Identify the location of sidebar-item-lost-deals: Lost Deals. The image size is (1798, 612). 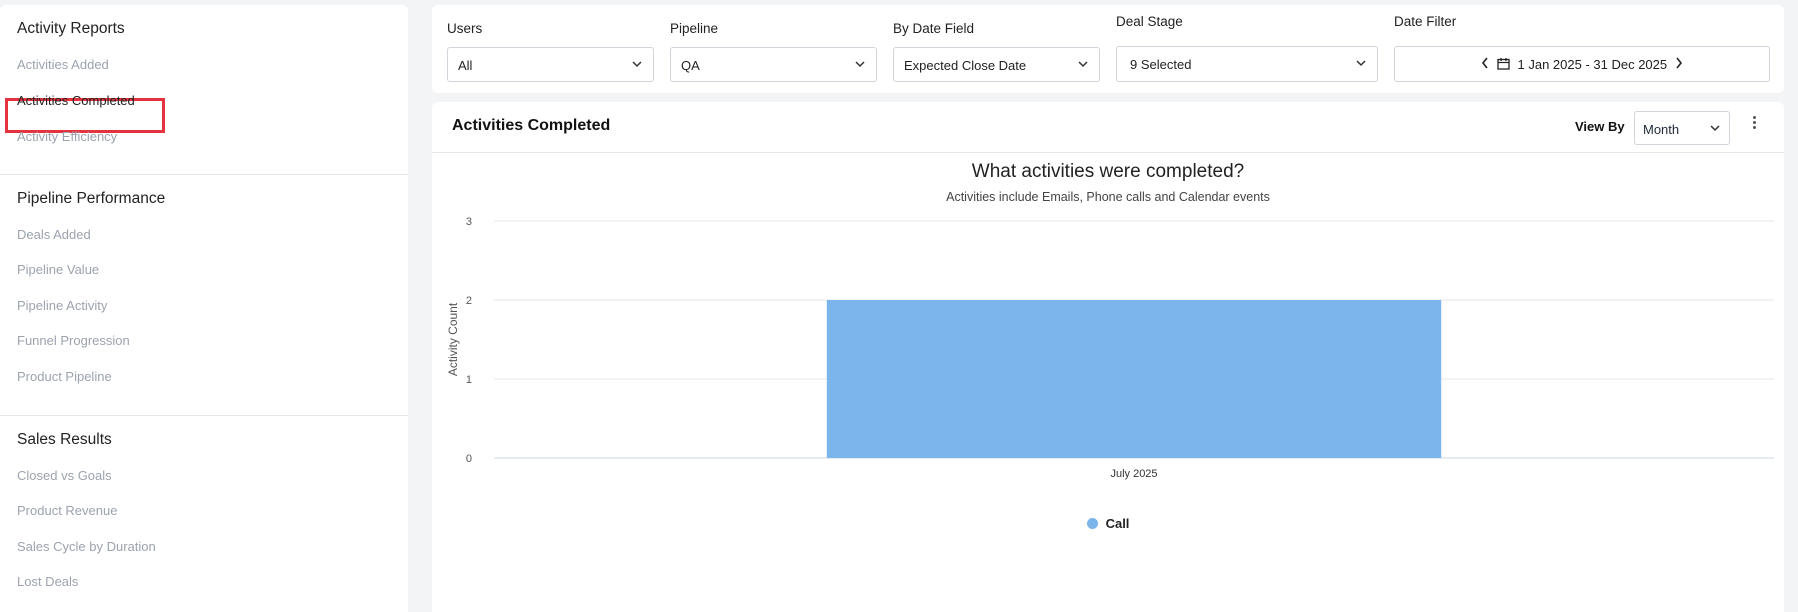
(47, 581).